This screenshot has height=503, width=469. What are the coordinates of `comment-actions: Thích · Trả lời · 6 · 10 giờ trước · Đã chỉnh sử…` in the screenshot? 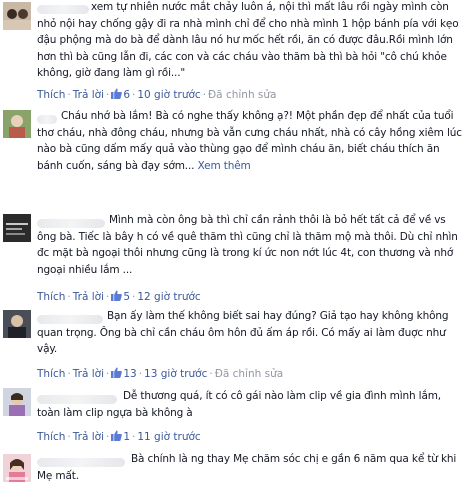 It's located at (157, 94).